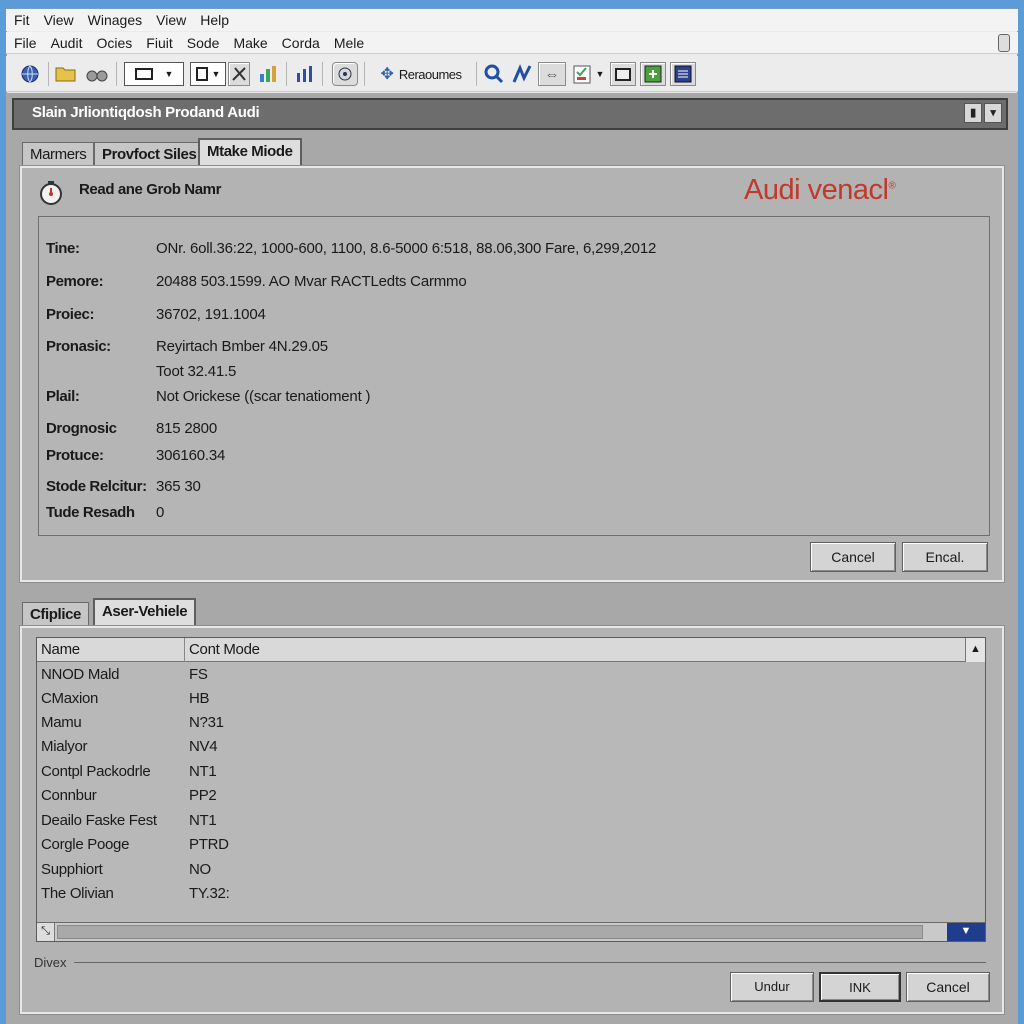  I want to click on field-value-pemore: 20488 503.1599. AO Mvar RACTLedts Carmmo, so click(311, 281).